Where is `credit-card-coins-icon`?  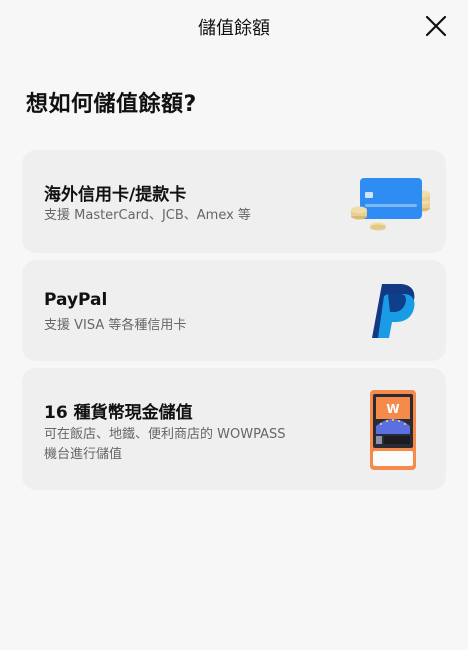 credit-card-coins-icon is located at coordinates (391, 204).